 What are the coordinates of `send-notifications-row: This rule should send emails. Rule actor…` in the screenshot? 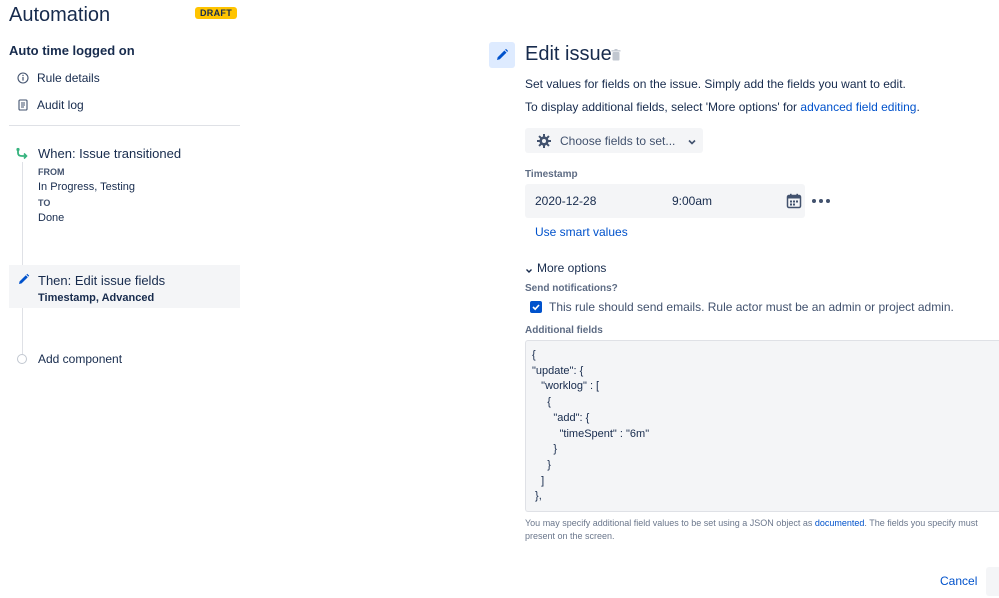 It's located at (742, 307).